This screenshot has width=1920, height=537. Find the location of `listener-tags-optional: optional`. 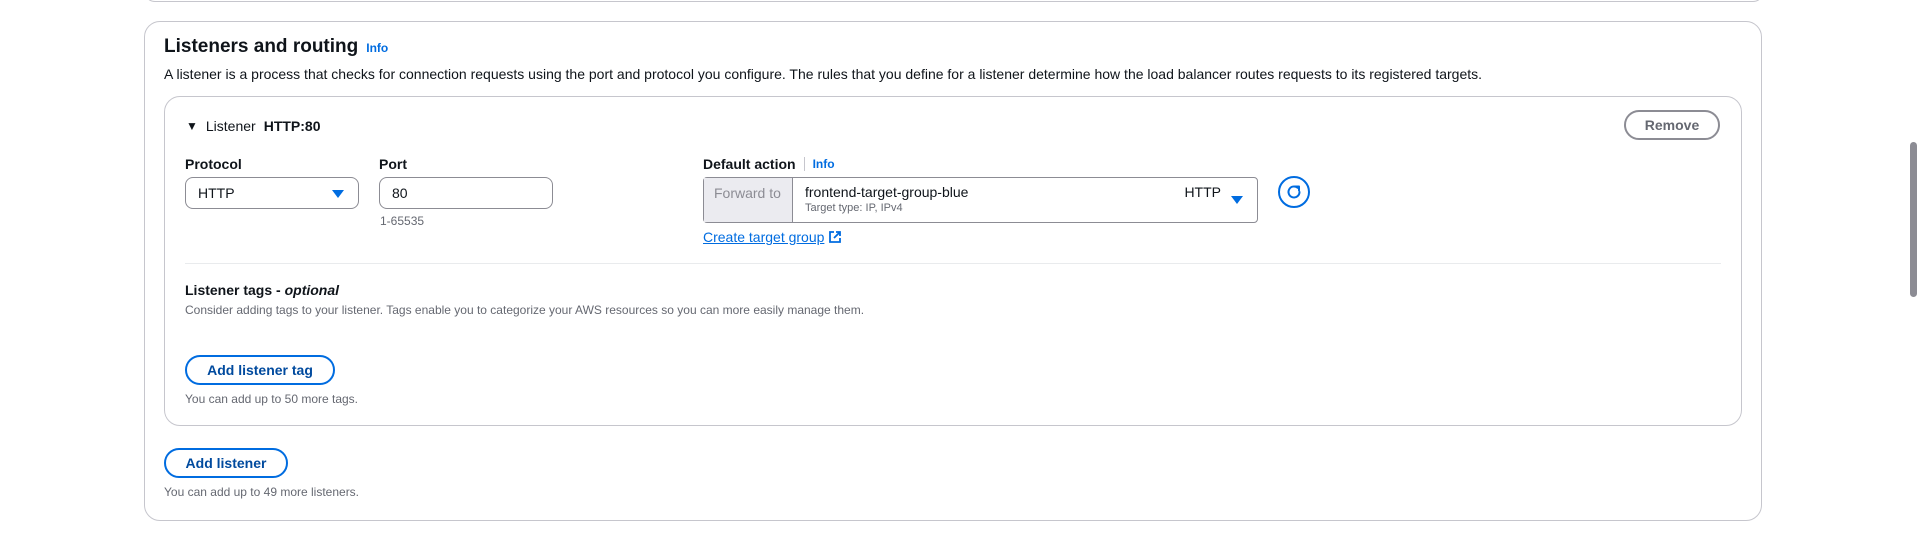

listener-tags-optional: optional is located at coordinates (312, 290).